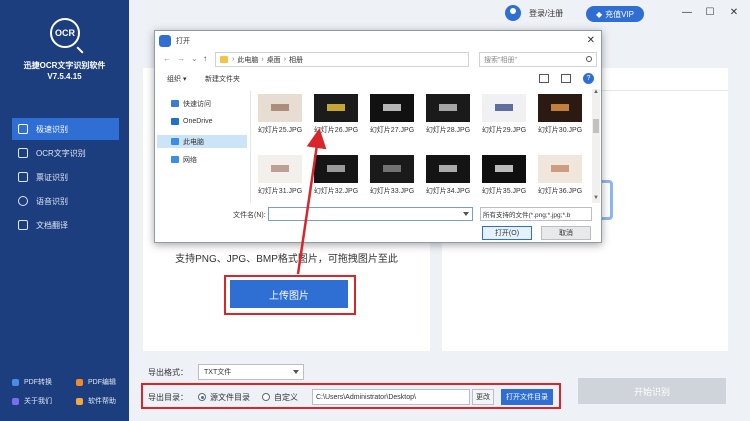 This screenshot has height=421, width=750. Describe the element at coordinates (280, 175) in the screenshot. I see `file-item: 幻灯片31.JPG` at that location.